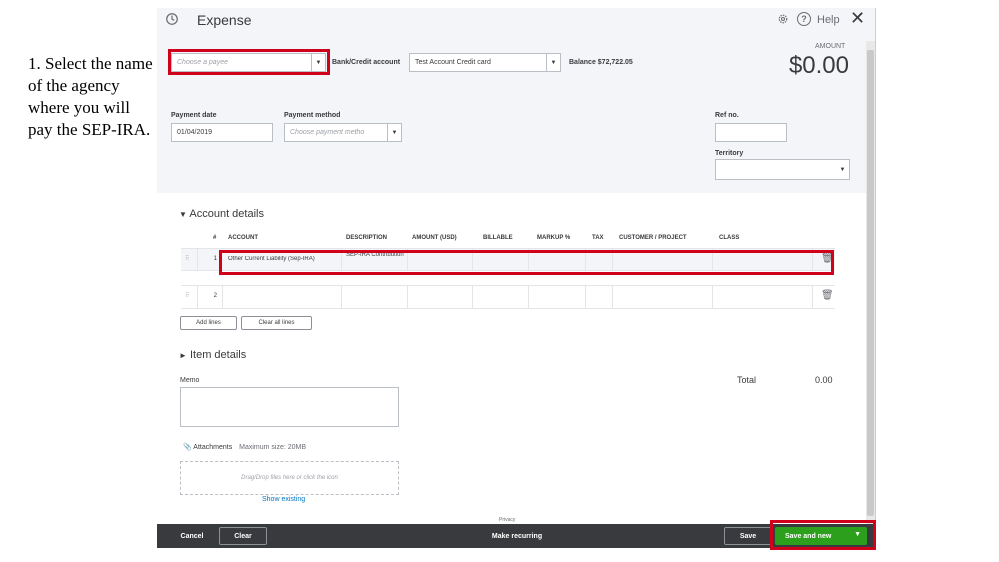  Describe the element at coordinates (747, 380) in the screenshot. I see `total-label: Total` at that location.